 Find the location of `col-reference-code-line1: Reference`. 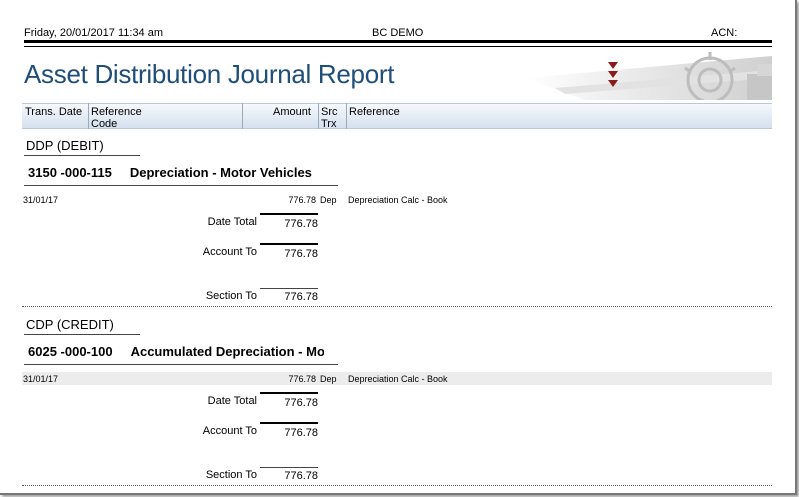

col-reference-code-line1: Reference is located at coordinates (116, 112).